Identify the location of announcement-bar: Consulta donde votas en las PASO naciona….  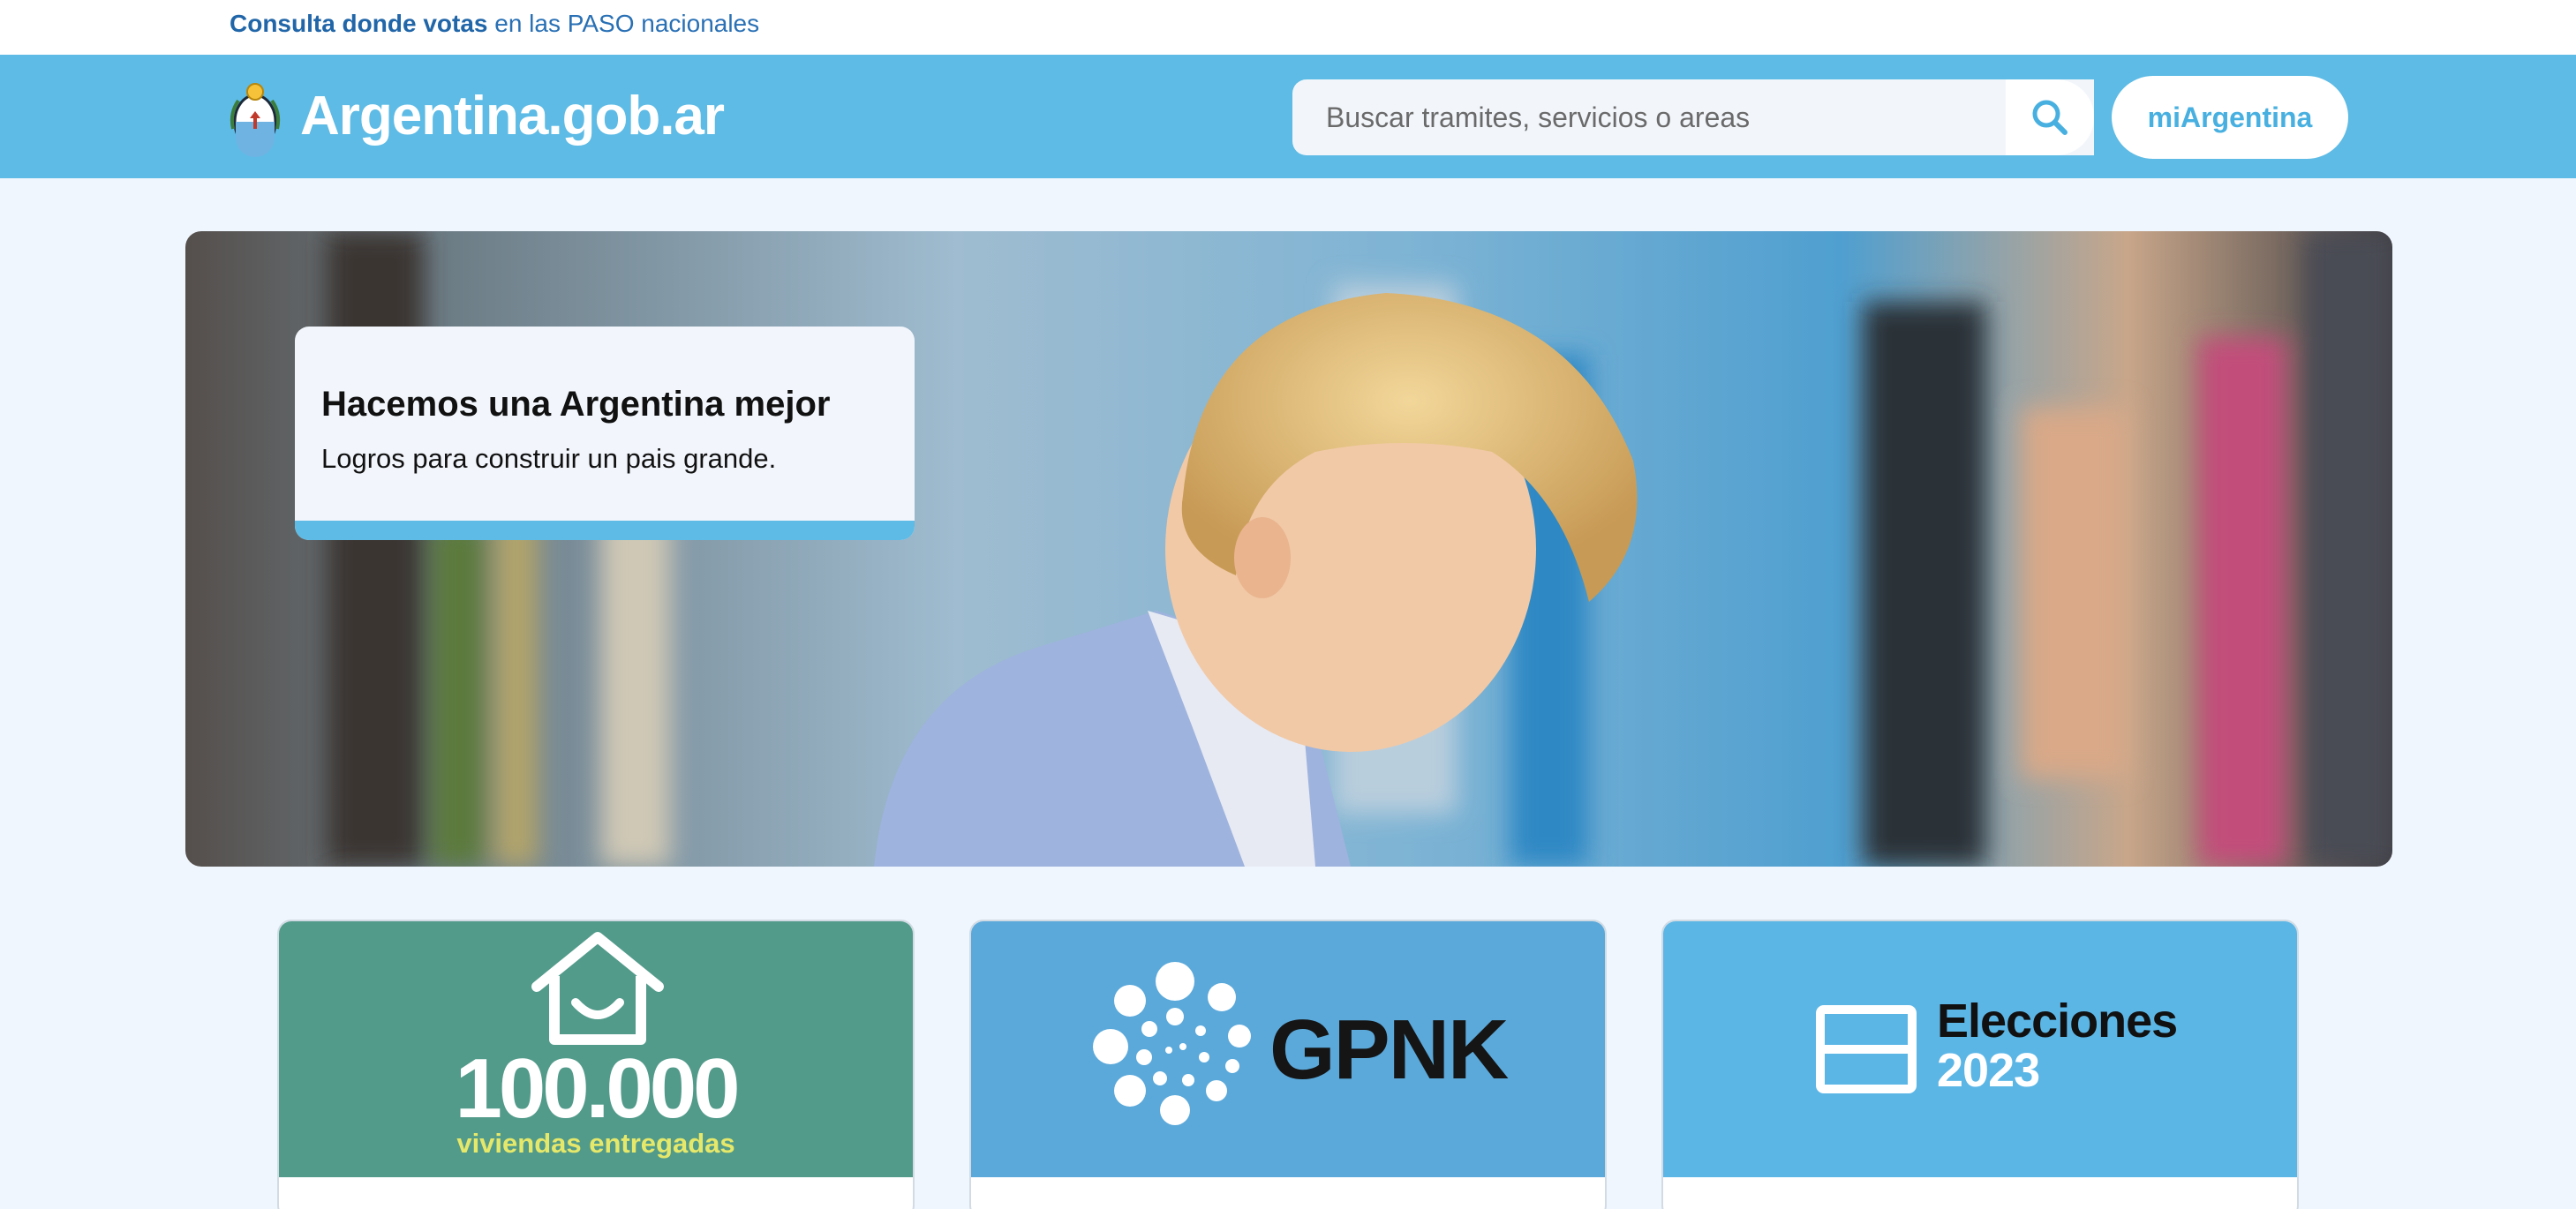
(1288, 27).